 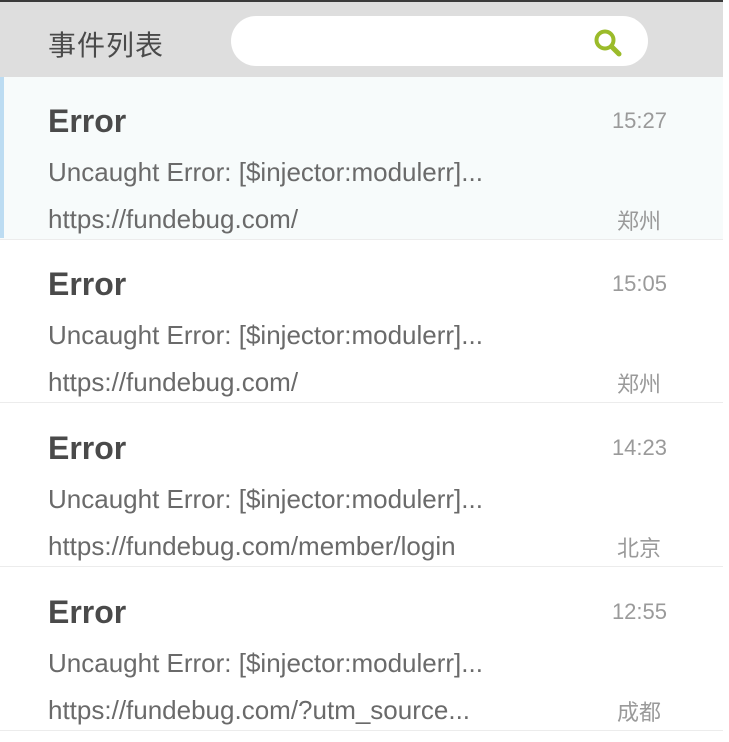 What do you see at coordinates (638, 713) in the screenshot?
I see `event-city: 成都` at bounding box center [638, 713].